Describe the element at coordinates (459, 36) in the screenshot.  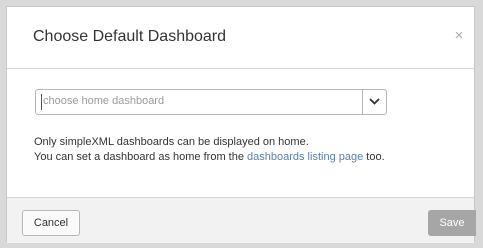
I see `close-icon: ×` at that location.